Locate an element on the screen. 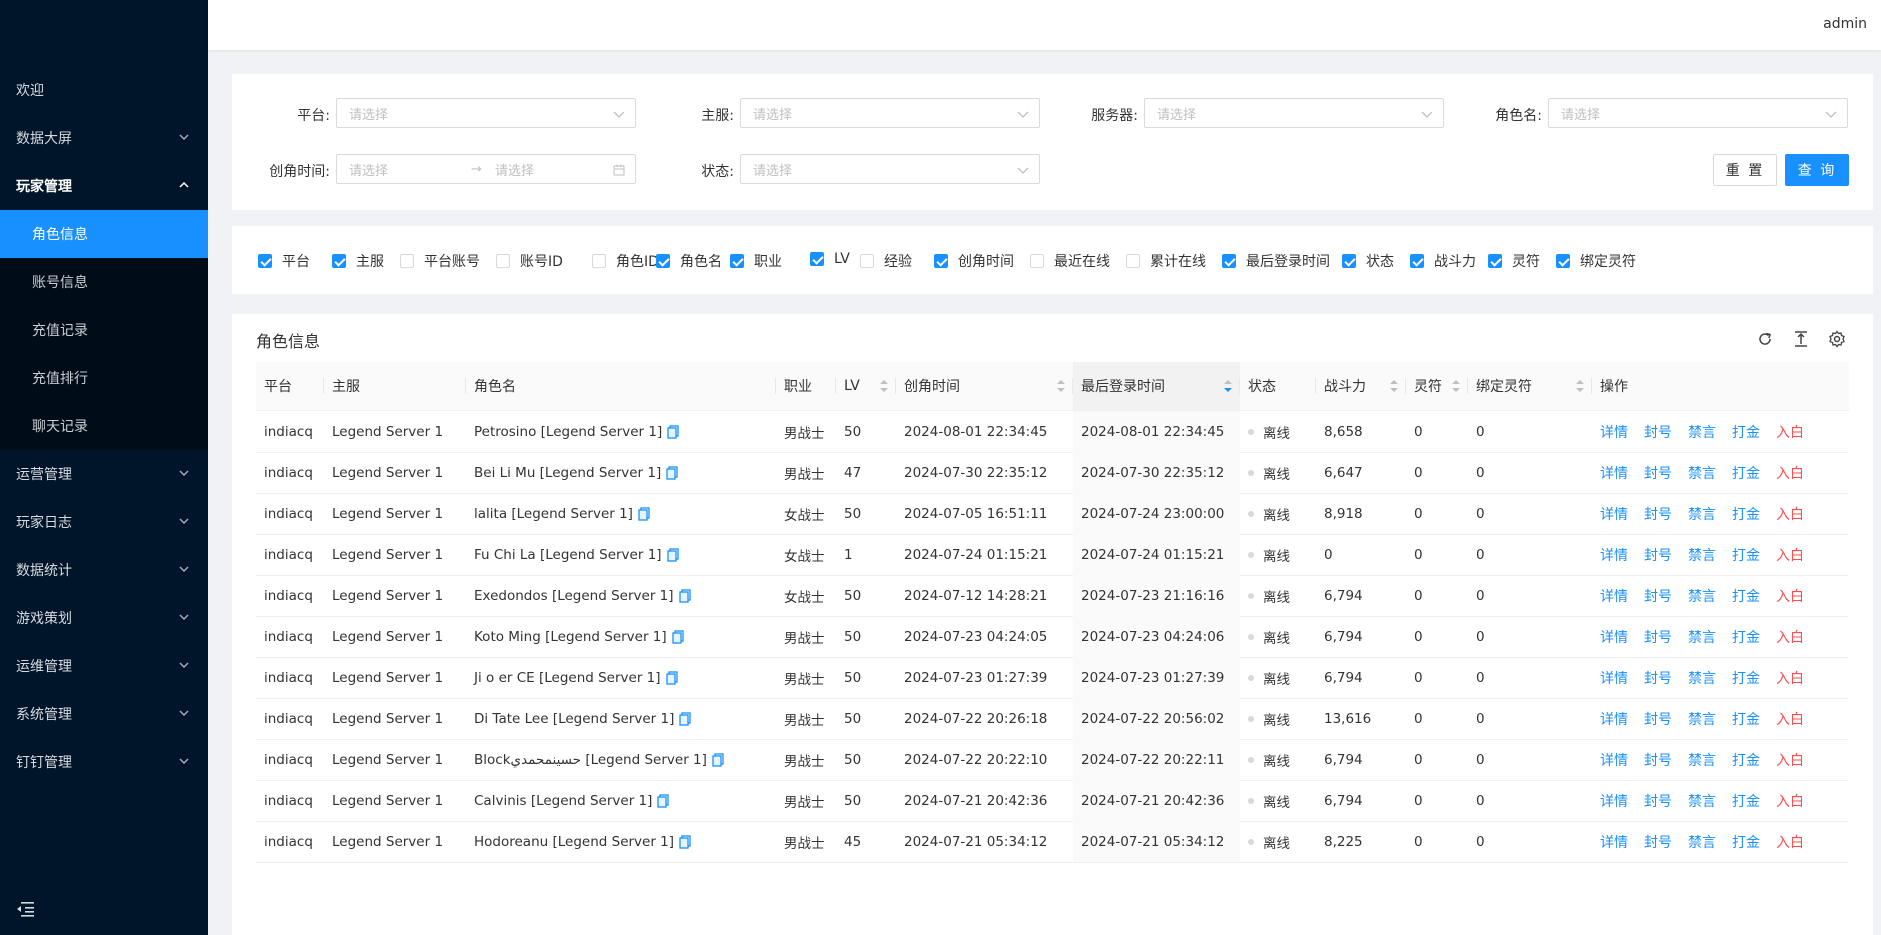  created-range-picker: 请选择 → 请选择 is located at coordinates (486, 169).